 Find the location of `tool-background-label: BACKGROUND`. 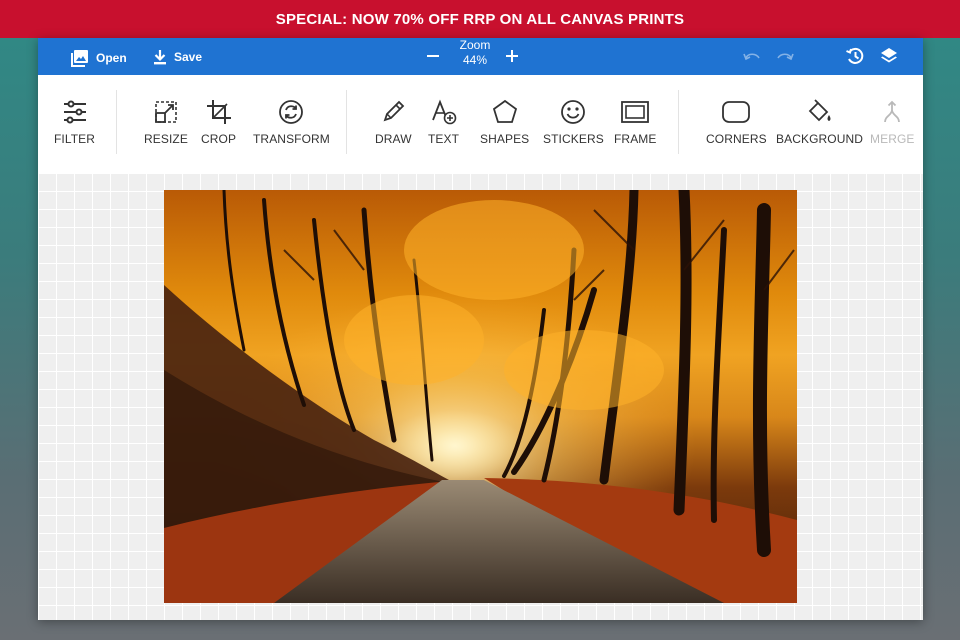

tool-background-label: BACKGROUND is located at coordinates (820, 139).